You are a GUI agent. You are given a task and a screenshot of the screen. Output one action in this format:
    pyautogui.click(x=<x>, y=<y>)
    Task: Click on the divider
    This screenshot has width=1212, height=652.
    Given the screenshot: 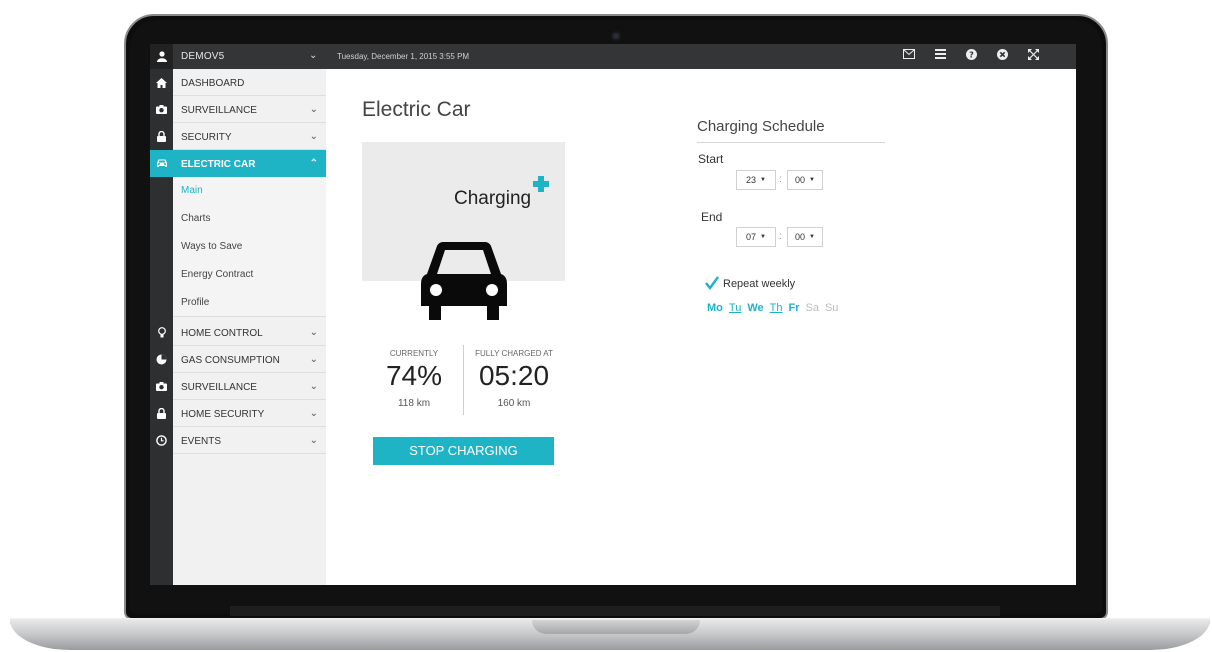 What is the action you would take?
    pyautogui.click(x=791, y=142)
    